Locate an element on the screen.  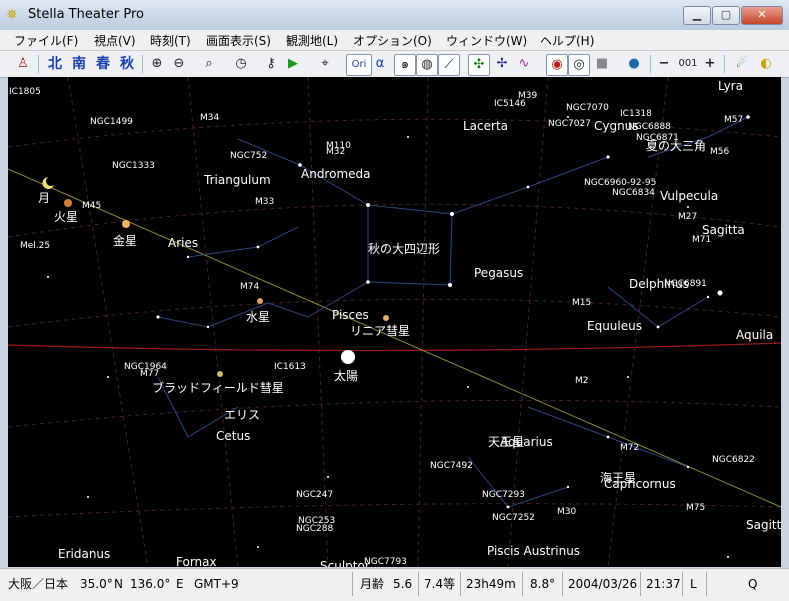
sun-label: 太陽 is located at coordinates (346, 375).